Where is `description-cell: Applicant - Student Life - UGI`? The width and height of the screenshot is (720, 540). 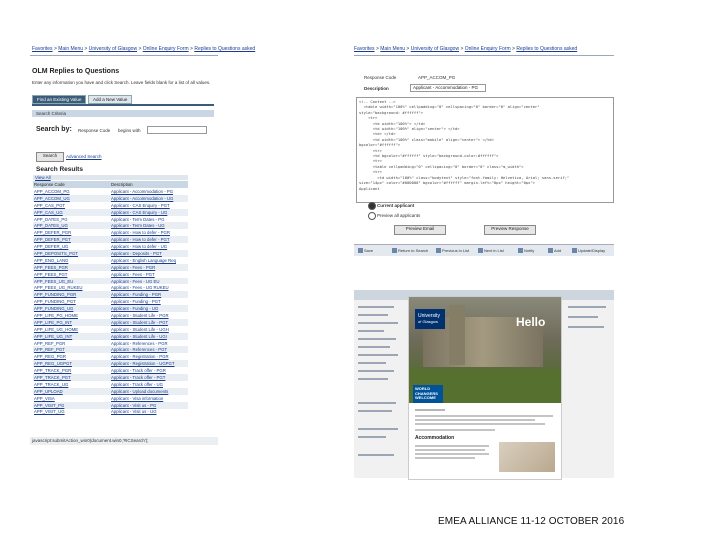
description-cell: Applicant - Student Life - UGI is located at coordinates (149, 336).